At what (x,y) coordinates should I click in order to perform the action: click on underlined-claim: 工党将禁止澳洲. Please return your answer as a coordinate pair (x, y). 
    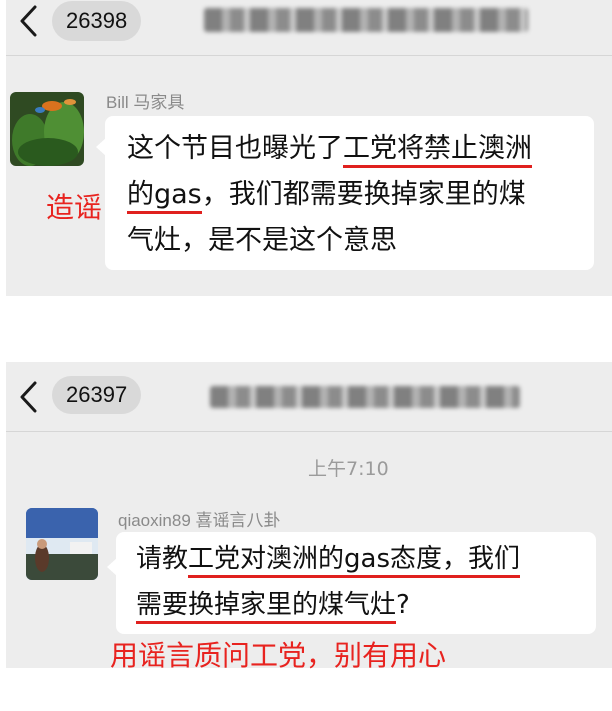
    Looking at the image, I should click on (437, 150).